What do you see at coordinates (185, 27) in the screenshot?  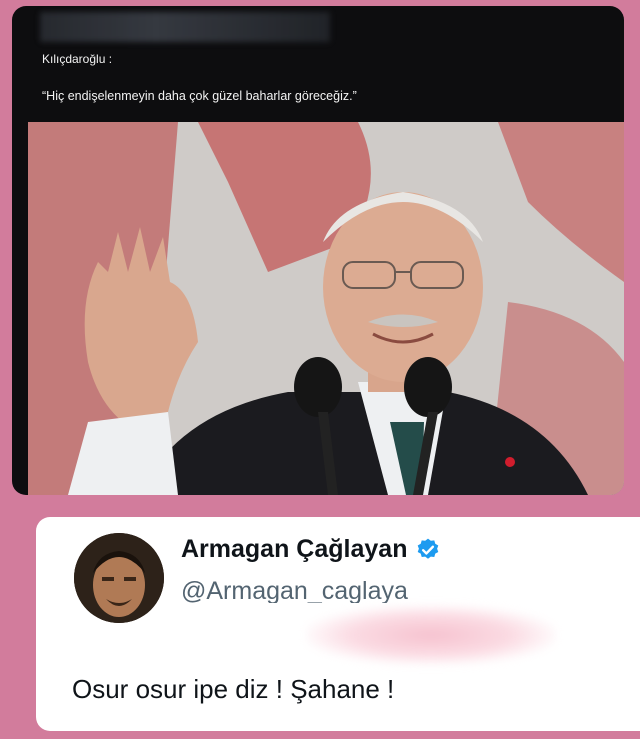 I see `blurred-header` at bounding box center [185, 27].